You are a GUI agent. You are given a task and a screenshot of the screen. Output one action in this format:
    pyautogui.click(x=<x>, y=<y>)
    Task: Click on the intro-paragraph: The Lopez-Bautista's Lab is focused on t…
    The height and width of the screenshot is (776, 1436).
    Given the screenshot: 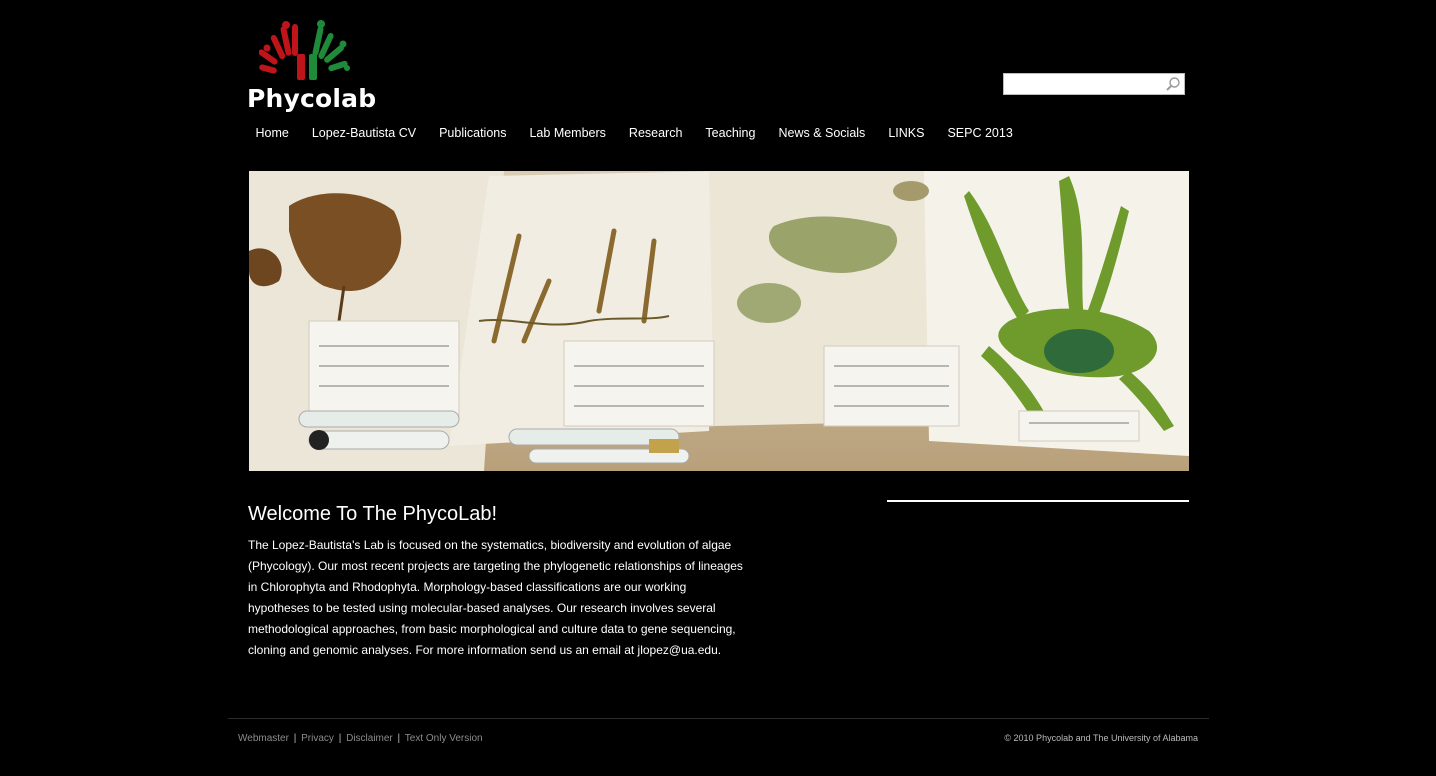 What is the action you would take?
    pyautogui.click(x=495, y=597)
    